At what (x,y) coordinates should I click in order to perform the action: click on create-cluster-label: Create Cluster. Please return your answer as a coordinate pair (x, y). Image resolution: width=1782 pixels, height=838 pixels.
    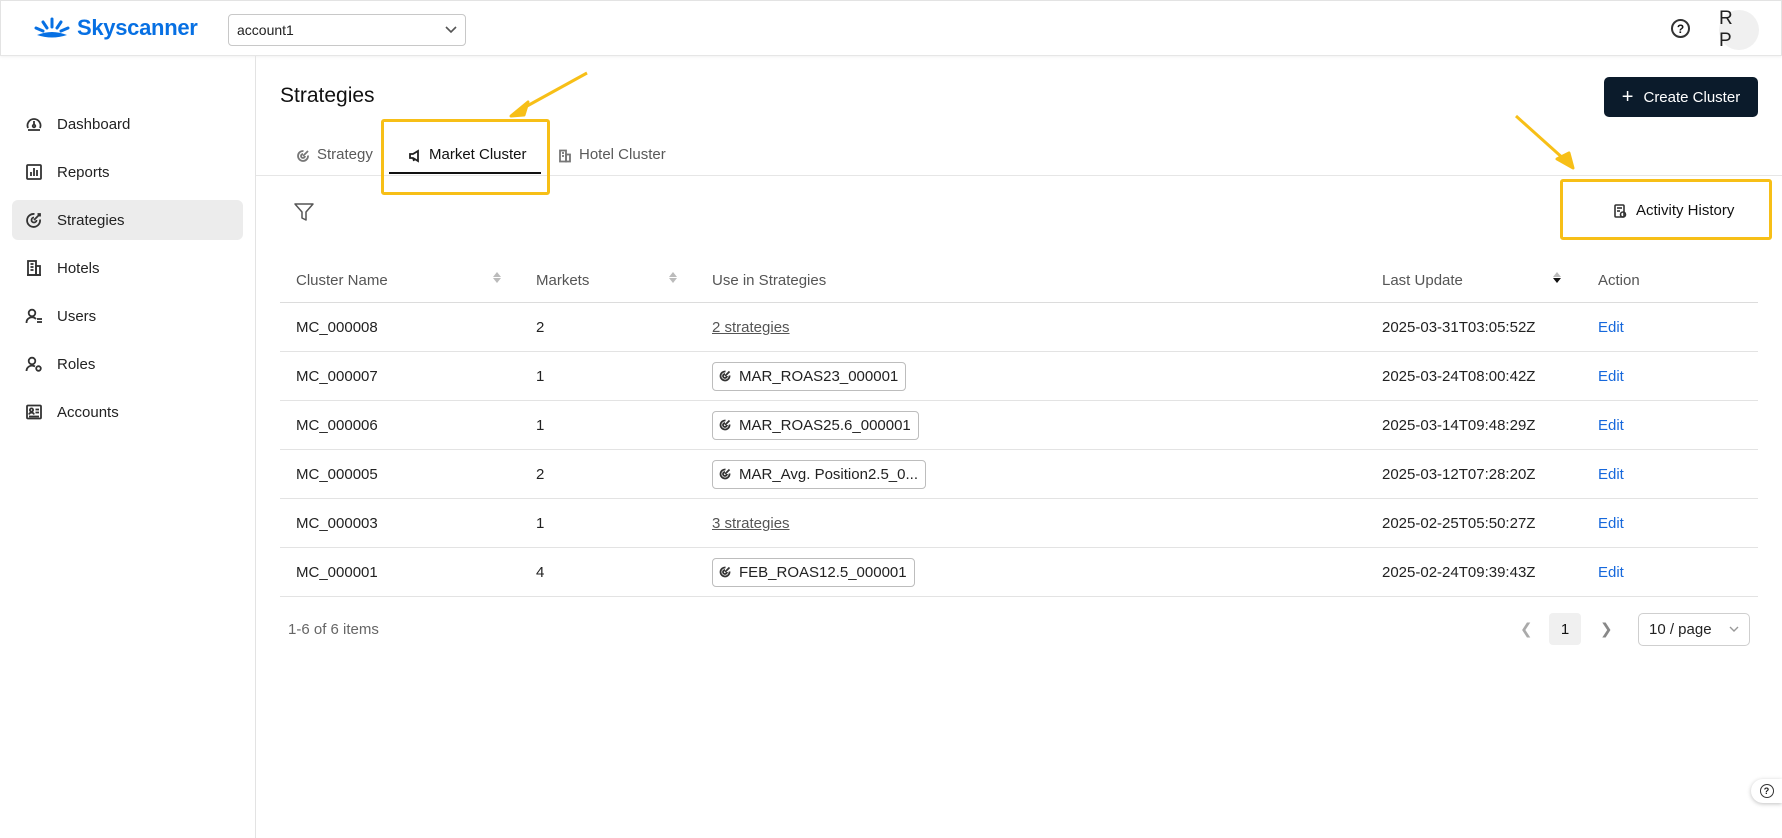
    Looking at the image, I should click on (1692, 97).